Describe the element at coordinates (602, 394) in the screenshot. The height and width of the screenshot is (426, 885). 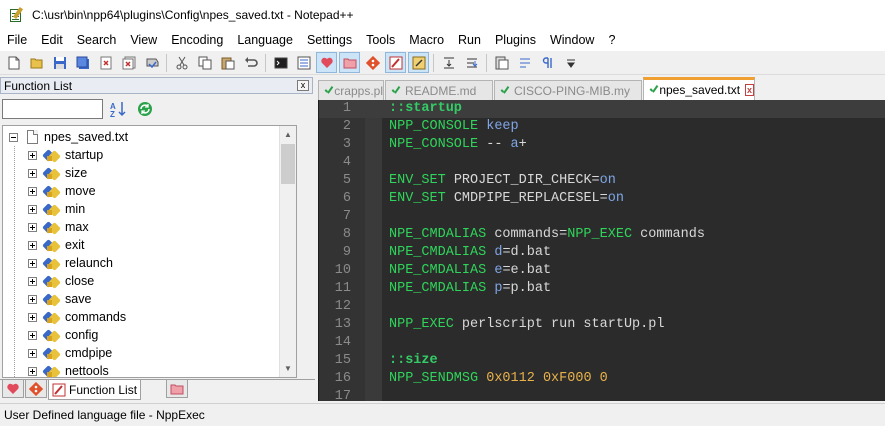
I see `code-line: 17` at that location.